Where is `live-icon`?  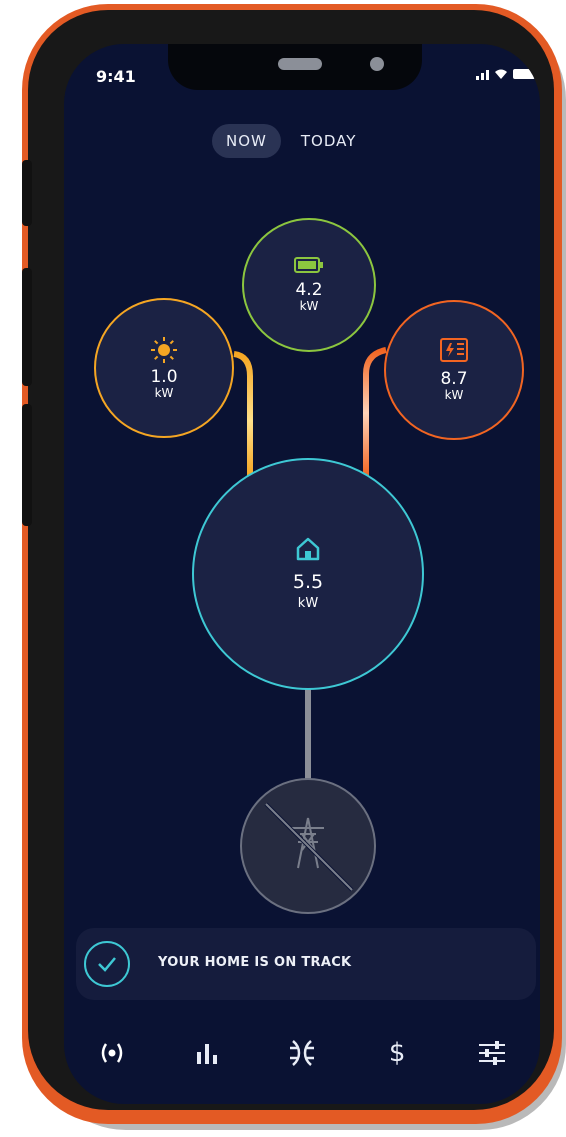 live-icon is located at coordinates (111, 1053).